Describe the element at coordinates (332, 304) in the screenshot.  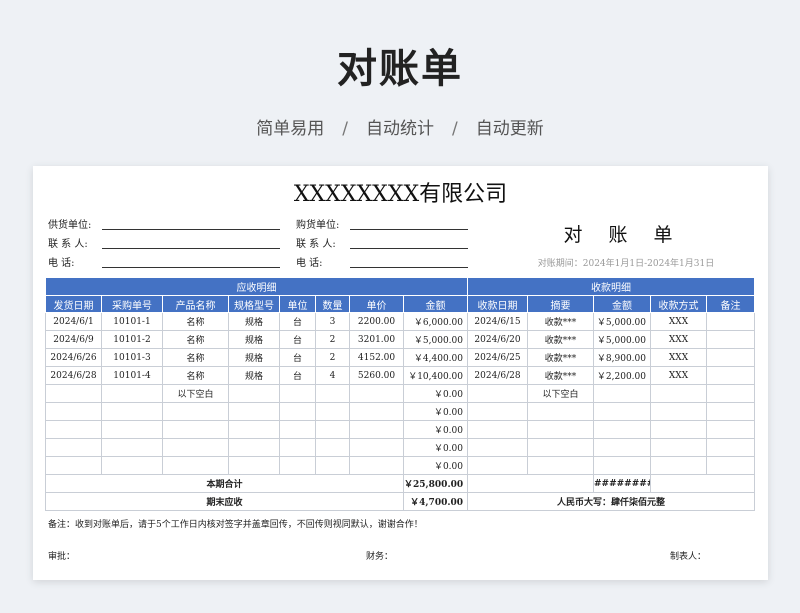
I see `column-header: 数量` at that location.